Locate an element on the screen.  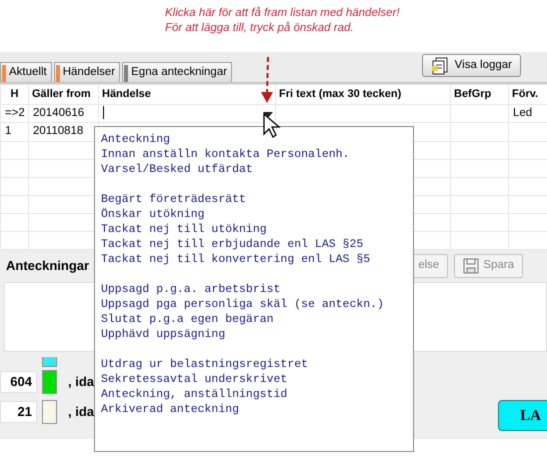
notes-label: Anteckningar is located at coordinates (47, 265).